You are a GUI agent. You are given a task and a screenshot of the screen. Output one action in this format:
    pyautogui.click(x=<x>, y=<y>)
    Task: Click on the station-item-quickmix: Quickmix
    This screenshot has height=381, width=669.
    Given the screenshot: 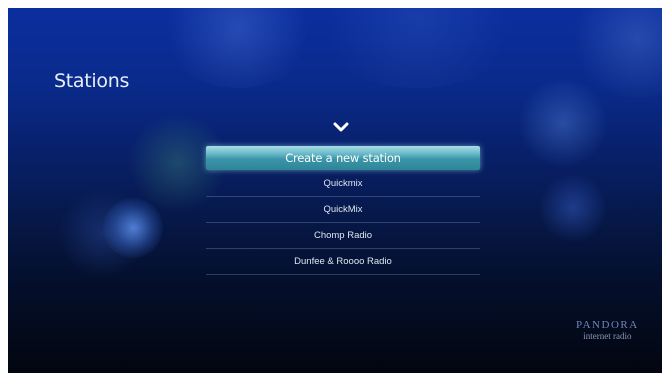 What is the action you would take?
    pyautogui.click(x=343, y=184)
    